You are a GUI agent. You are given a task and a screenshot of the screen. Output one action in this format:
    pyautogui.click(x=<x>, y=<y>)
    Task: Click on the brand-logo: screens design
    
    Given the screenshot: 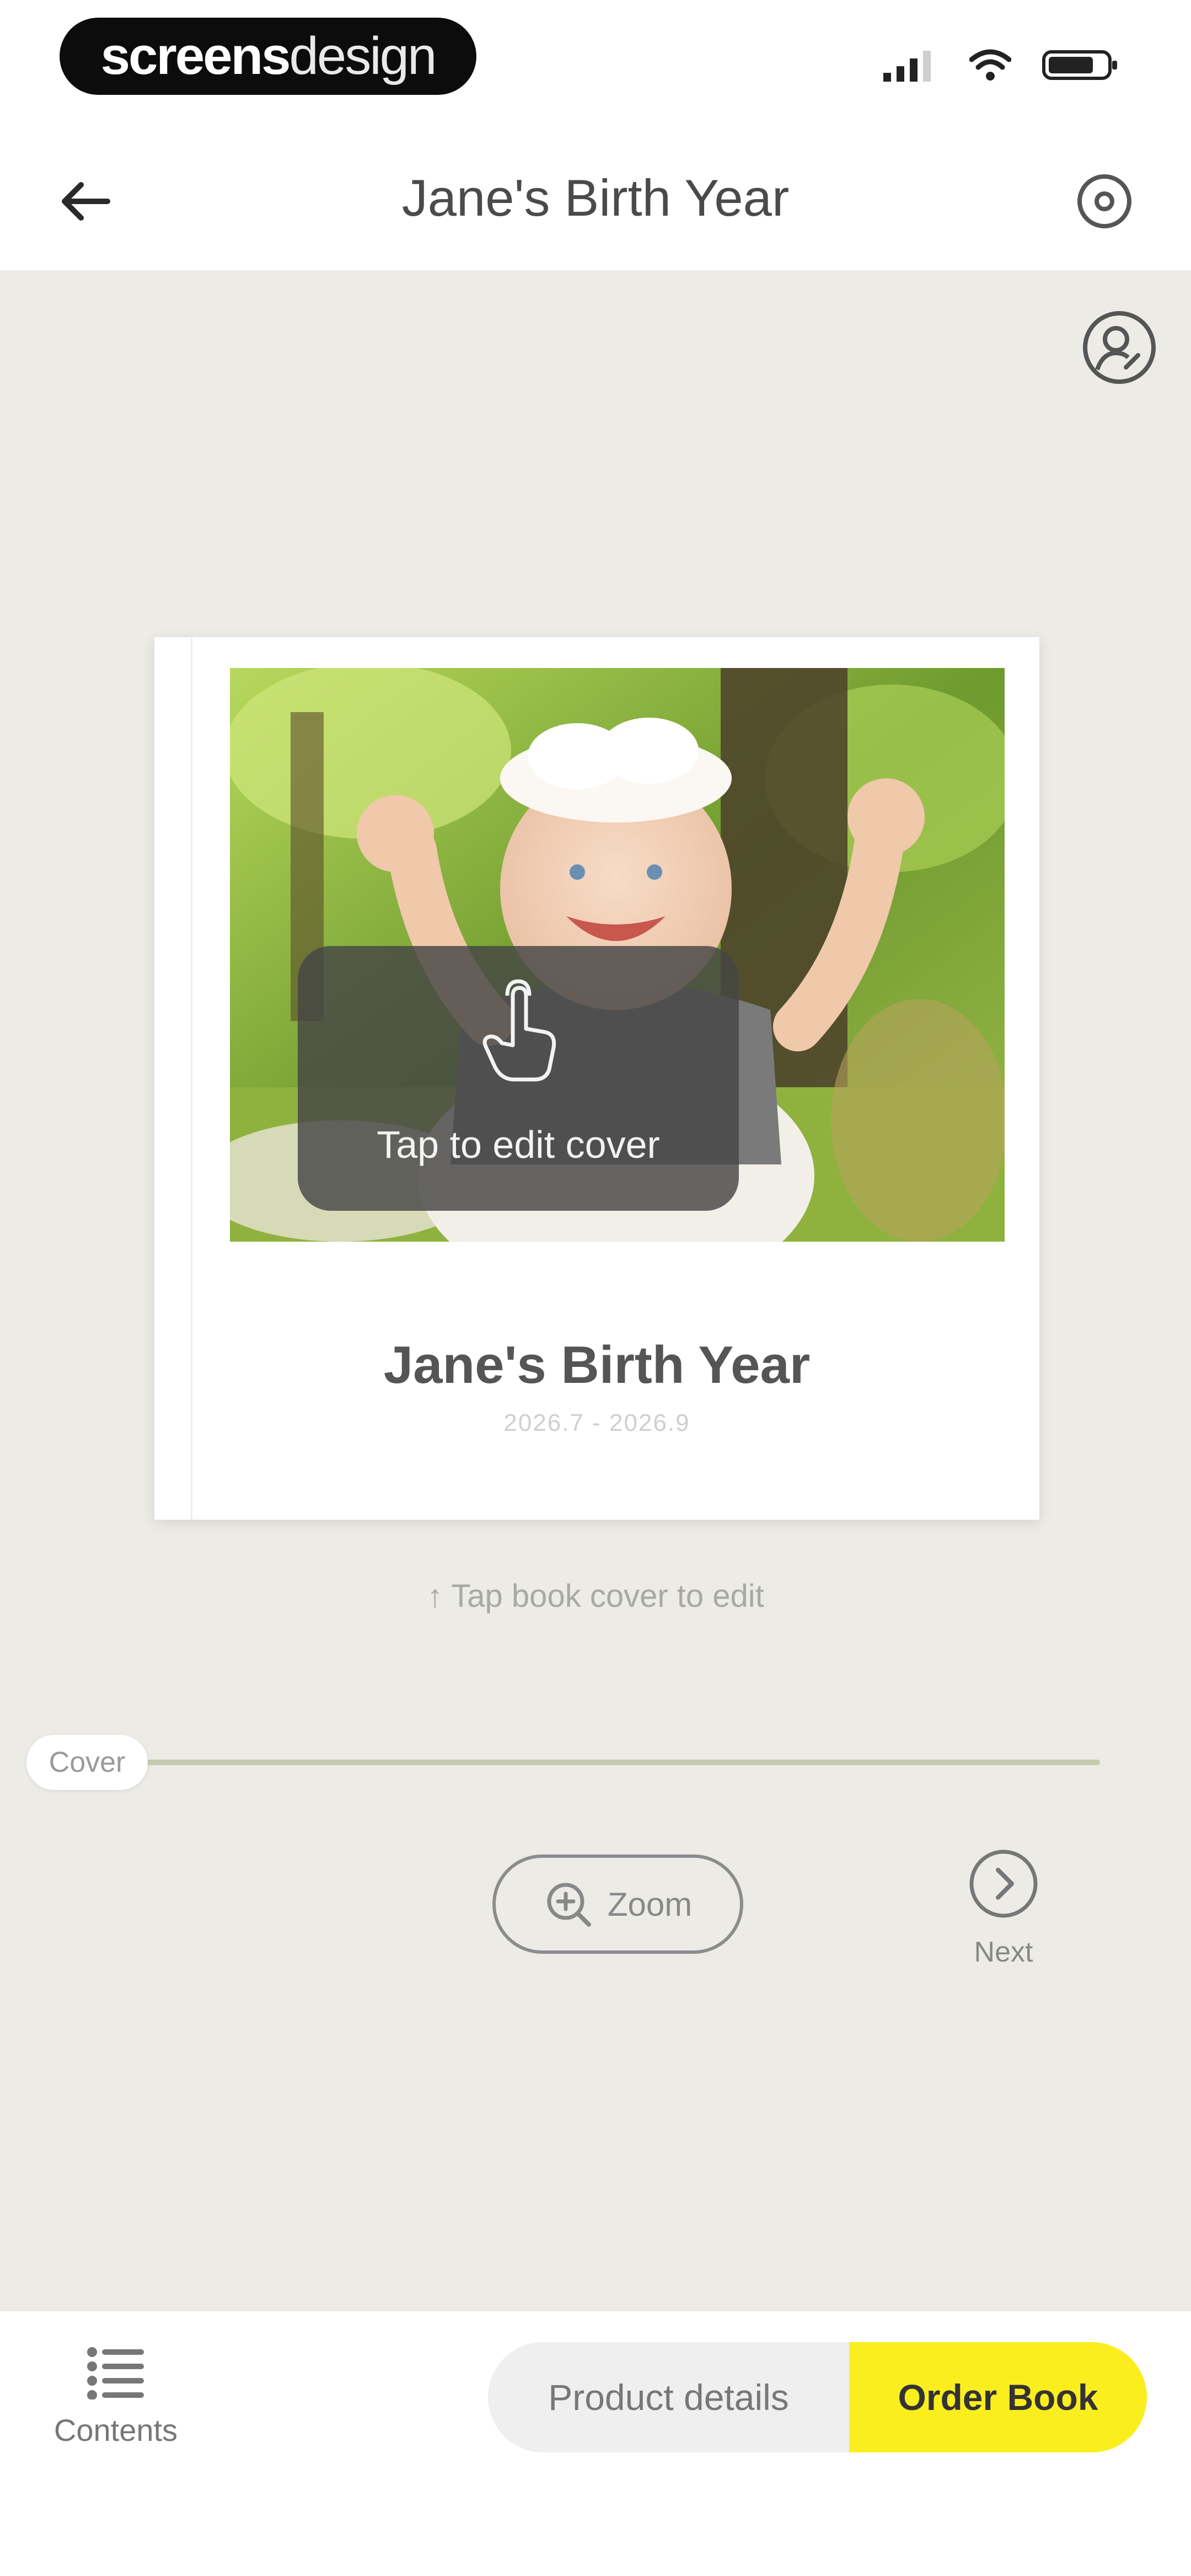 What is the action you would take?
    pyautogui.click(x=268, y=56)
    